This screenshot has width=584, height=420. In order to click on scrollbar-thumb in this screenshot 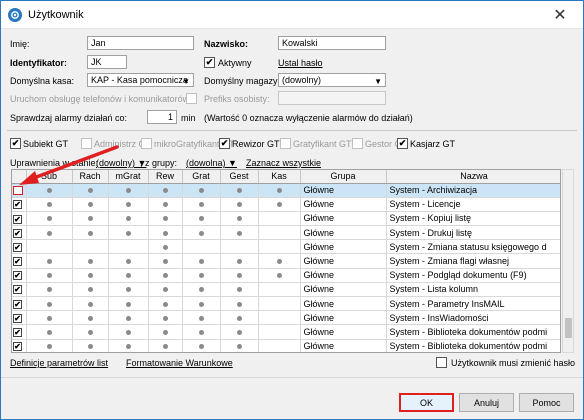, I will do `click(568, 328)`.